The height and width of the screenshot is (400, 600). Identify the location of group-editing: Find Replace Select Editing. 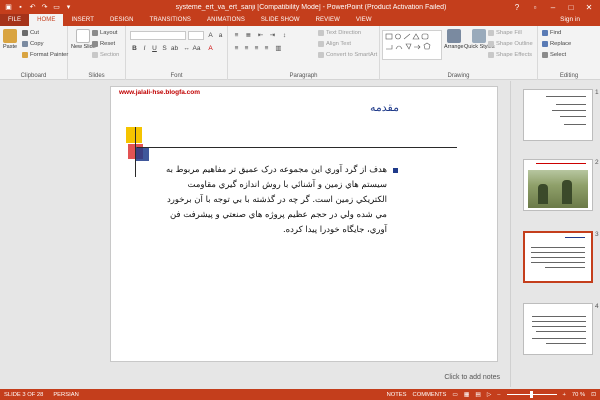
(569, 53).